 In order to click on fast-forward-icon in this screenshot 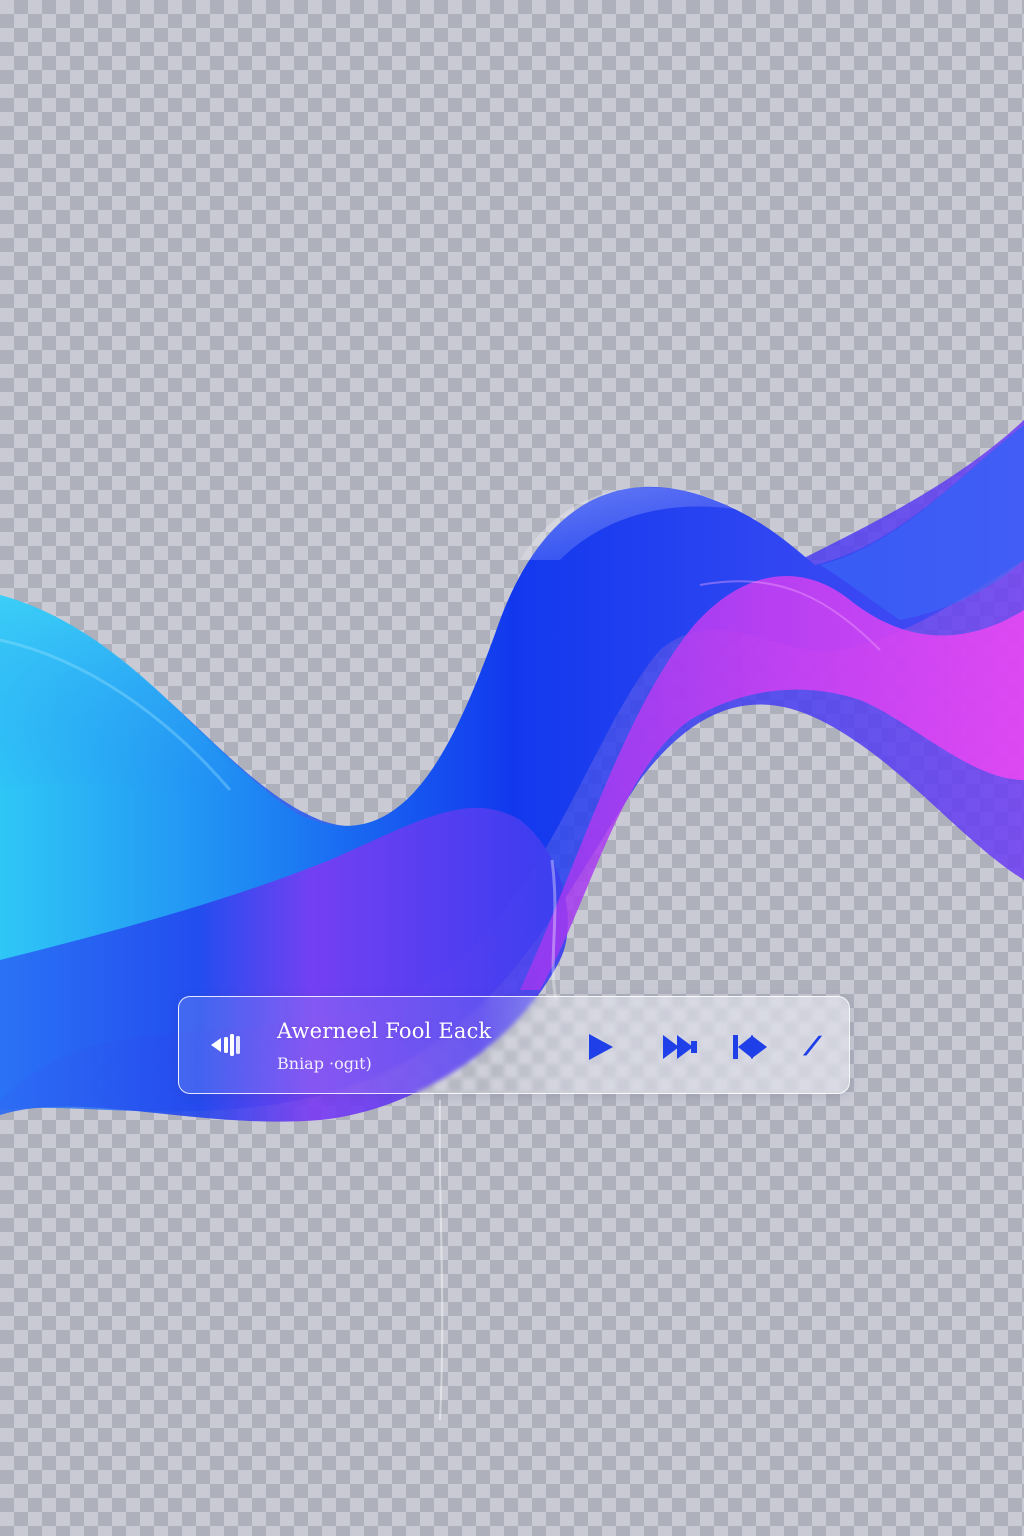, I will do `click(680, 1047)`.